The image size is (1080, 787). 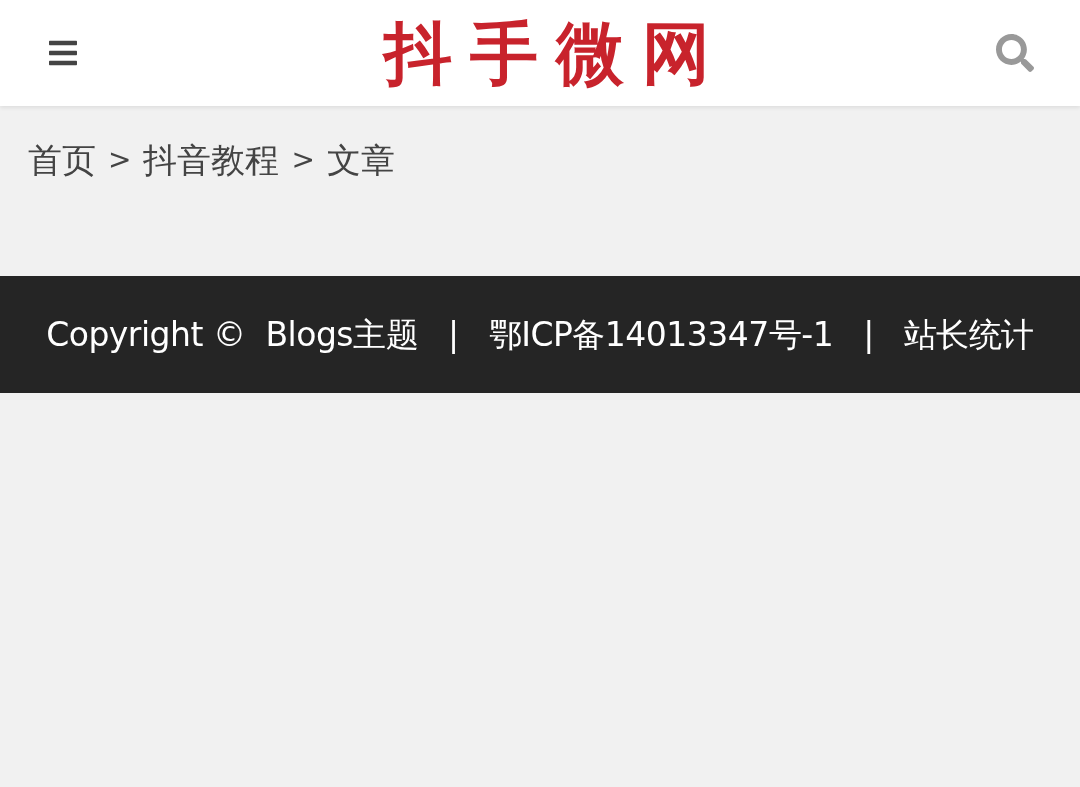 I want to click on copyright-text: Copyright ©, so click(x=146, y=334).